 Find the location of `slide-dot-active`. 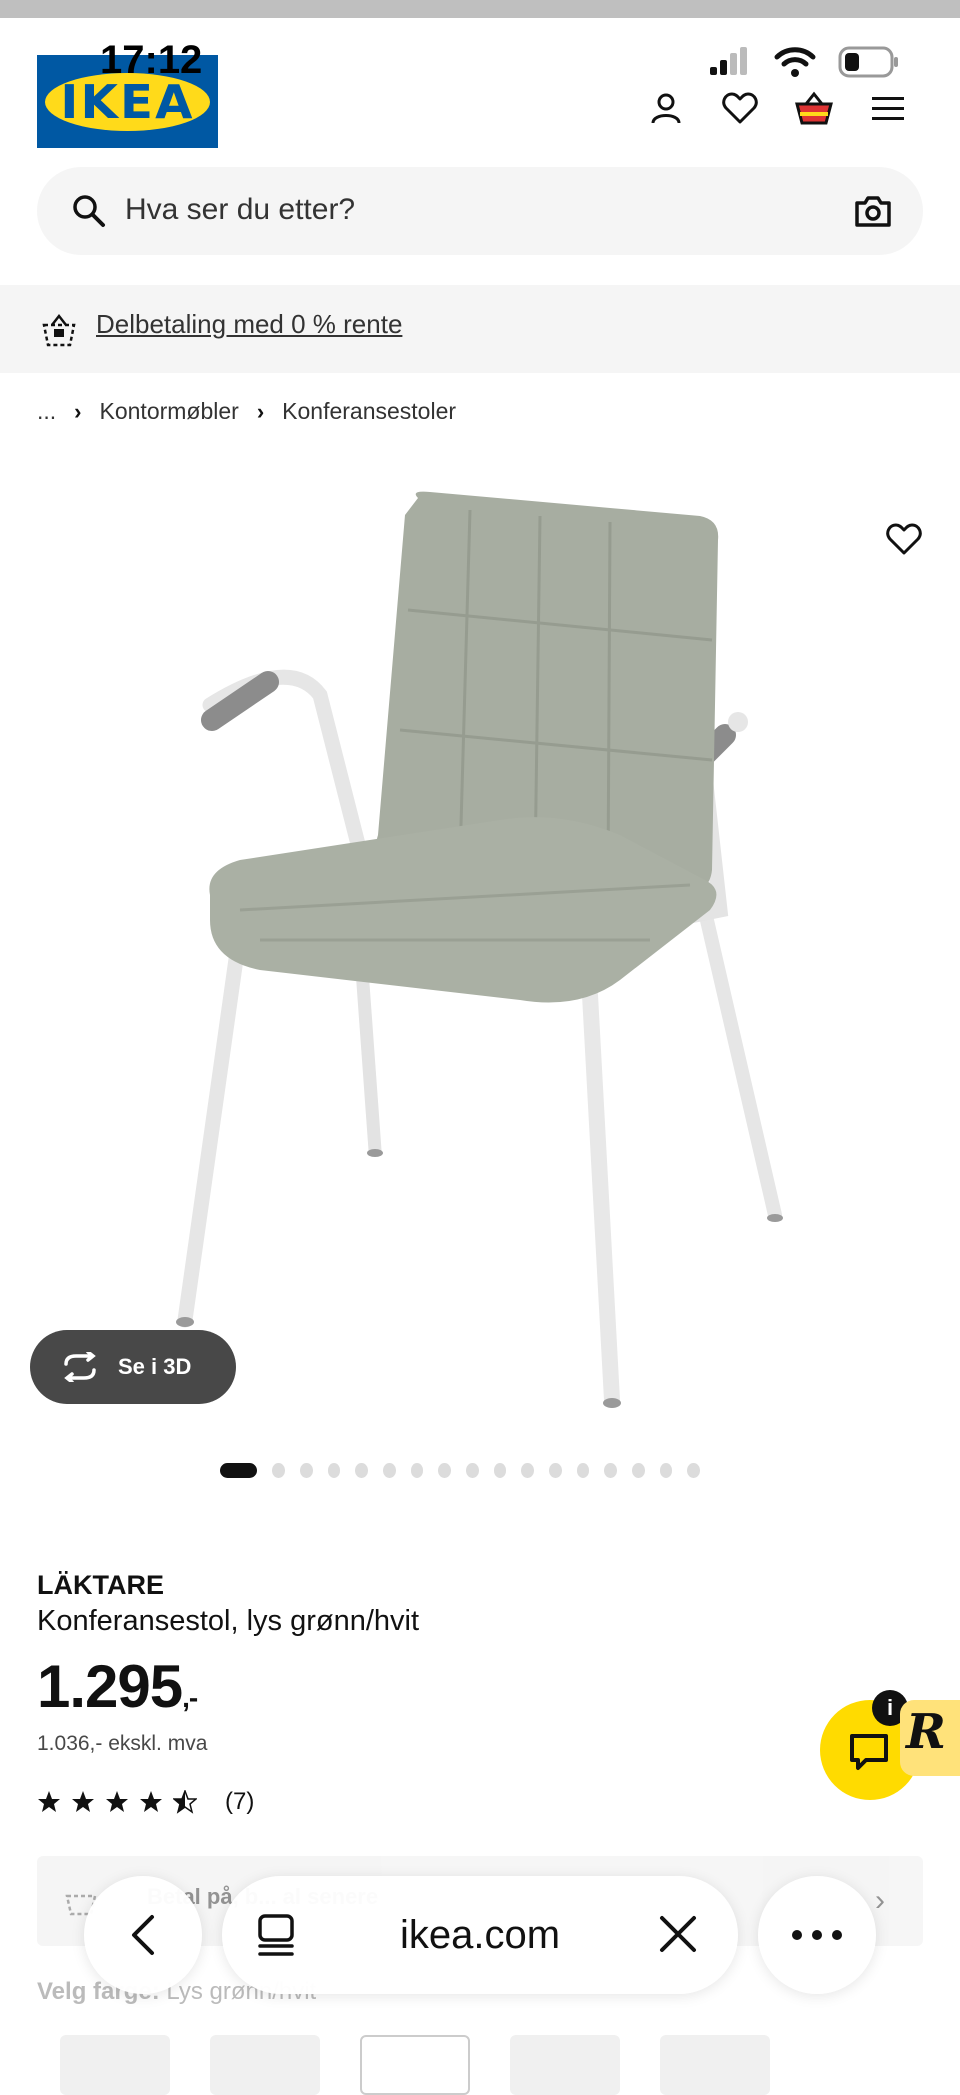

slide-dot-active is located at coordinates (239, 1470).